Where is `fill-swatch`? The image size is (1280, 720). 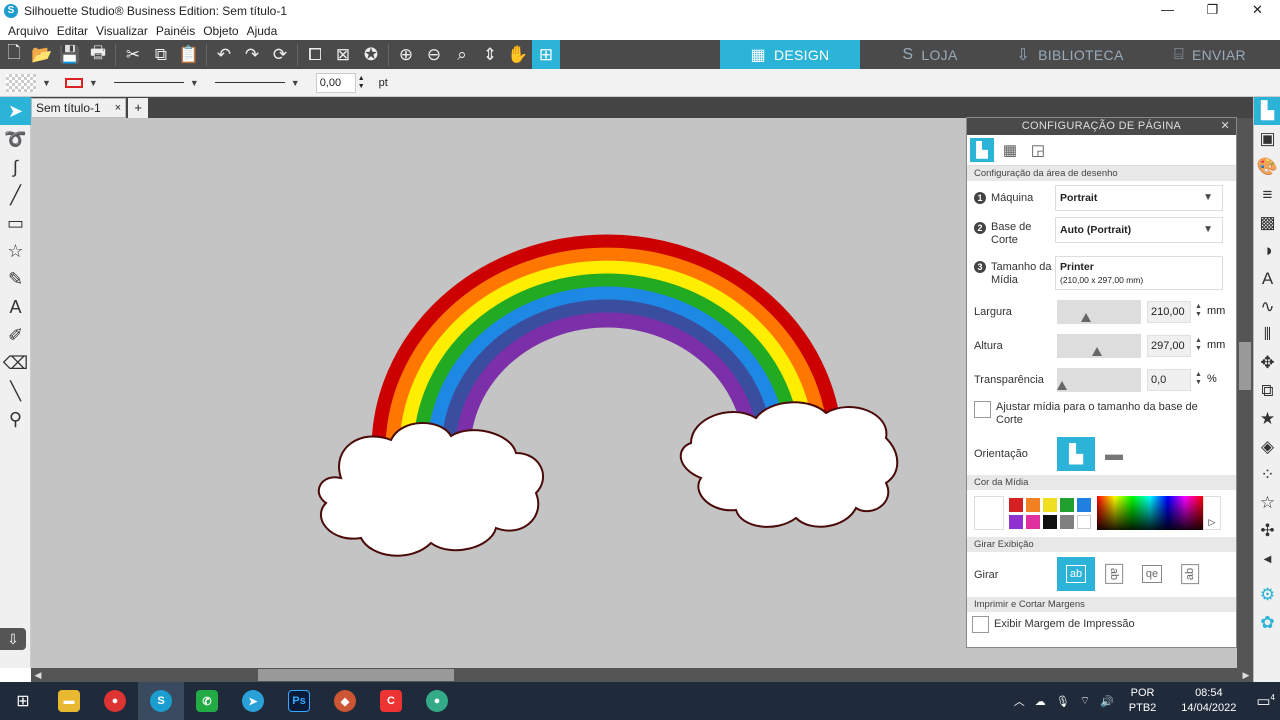
fill-swatch is located at coordinates (21, 82).